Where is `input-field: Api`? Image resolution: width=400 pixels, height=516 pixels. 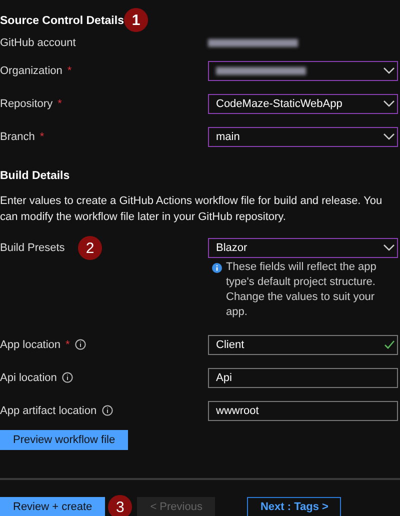 input-field: Api is located at coordinates (303, 378).